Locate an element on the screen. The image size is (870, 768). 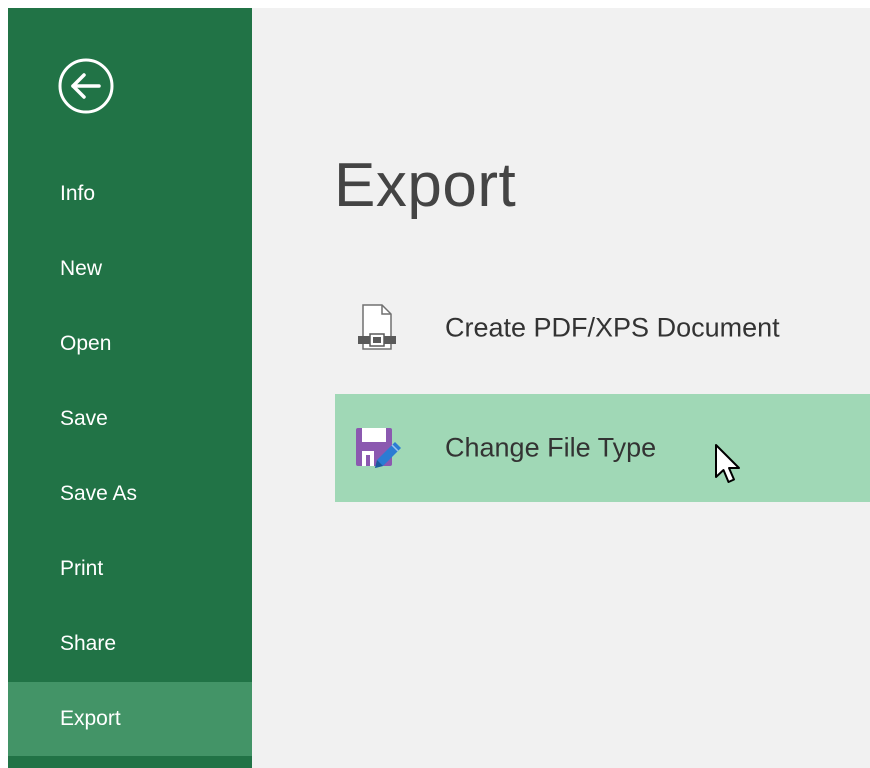
nav-item-export: Export is located at coordinates (130, 719).